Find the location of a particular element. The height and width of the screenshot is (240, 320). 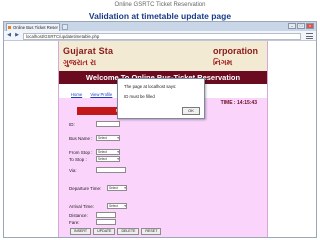

slide-title: Online GSRTC Ticket Reservation is located at coordinates (160, 5).